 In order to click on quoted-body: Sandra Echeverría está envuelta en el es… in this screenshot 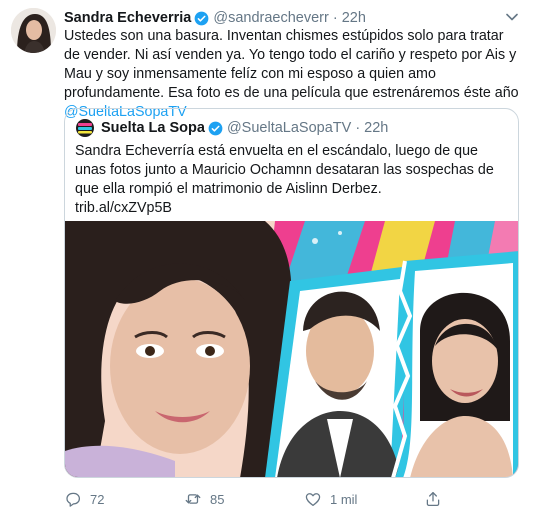, I will do `click(284, 170)`.